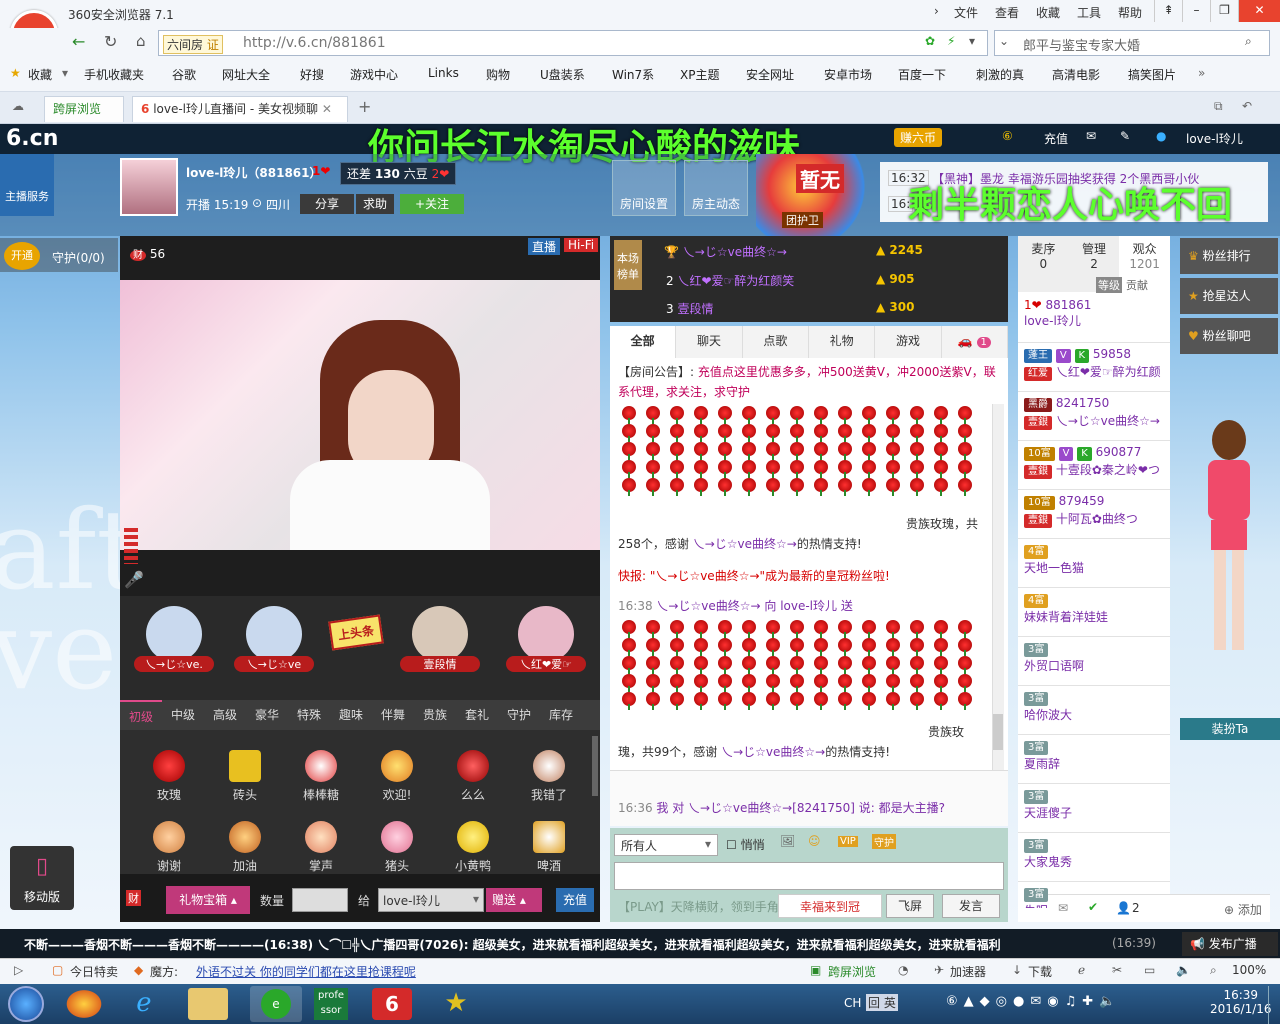  I want to click on fan-rank-button: ♛ 粉丝排行, so click(1229, 256).